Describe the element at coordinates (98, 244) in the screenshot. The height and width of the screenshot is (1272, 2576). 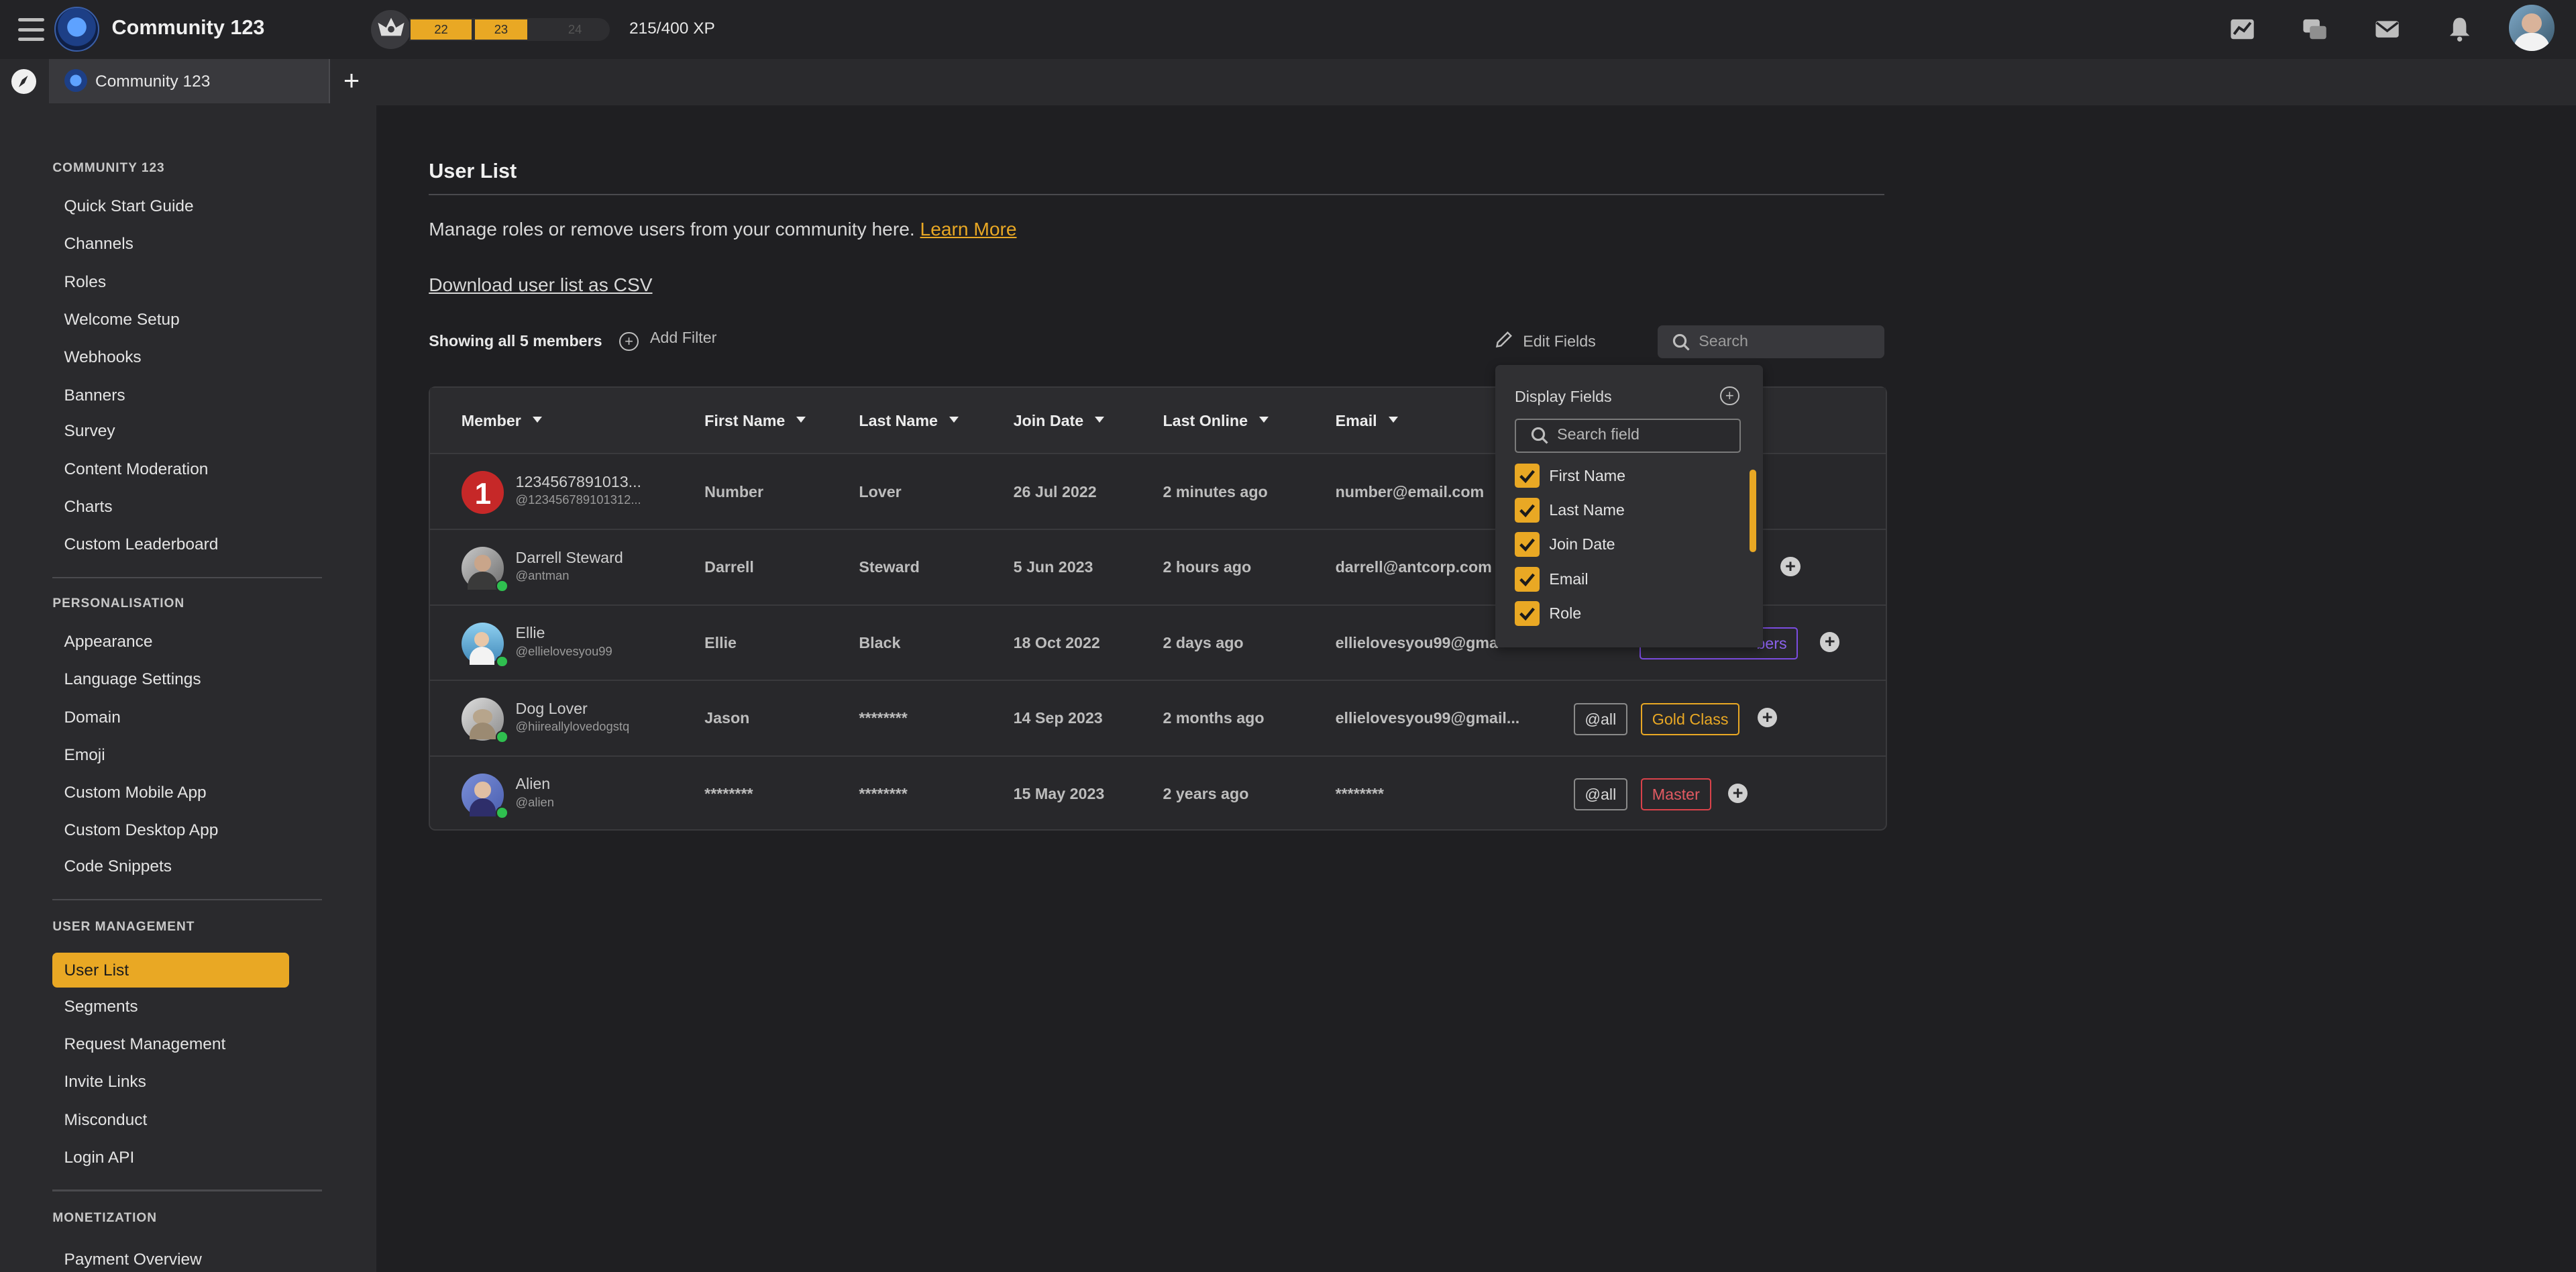
I see `sidebar-item-channels: Channels` at that location.